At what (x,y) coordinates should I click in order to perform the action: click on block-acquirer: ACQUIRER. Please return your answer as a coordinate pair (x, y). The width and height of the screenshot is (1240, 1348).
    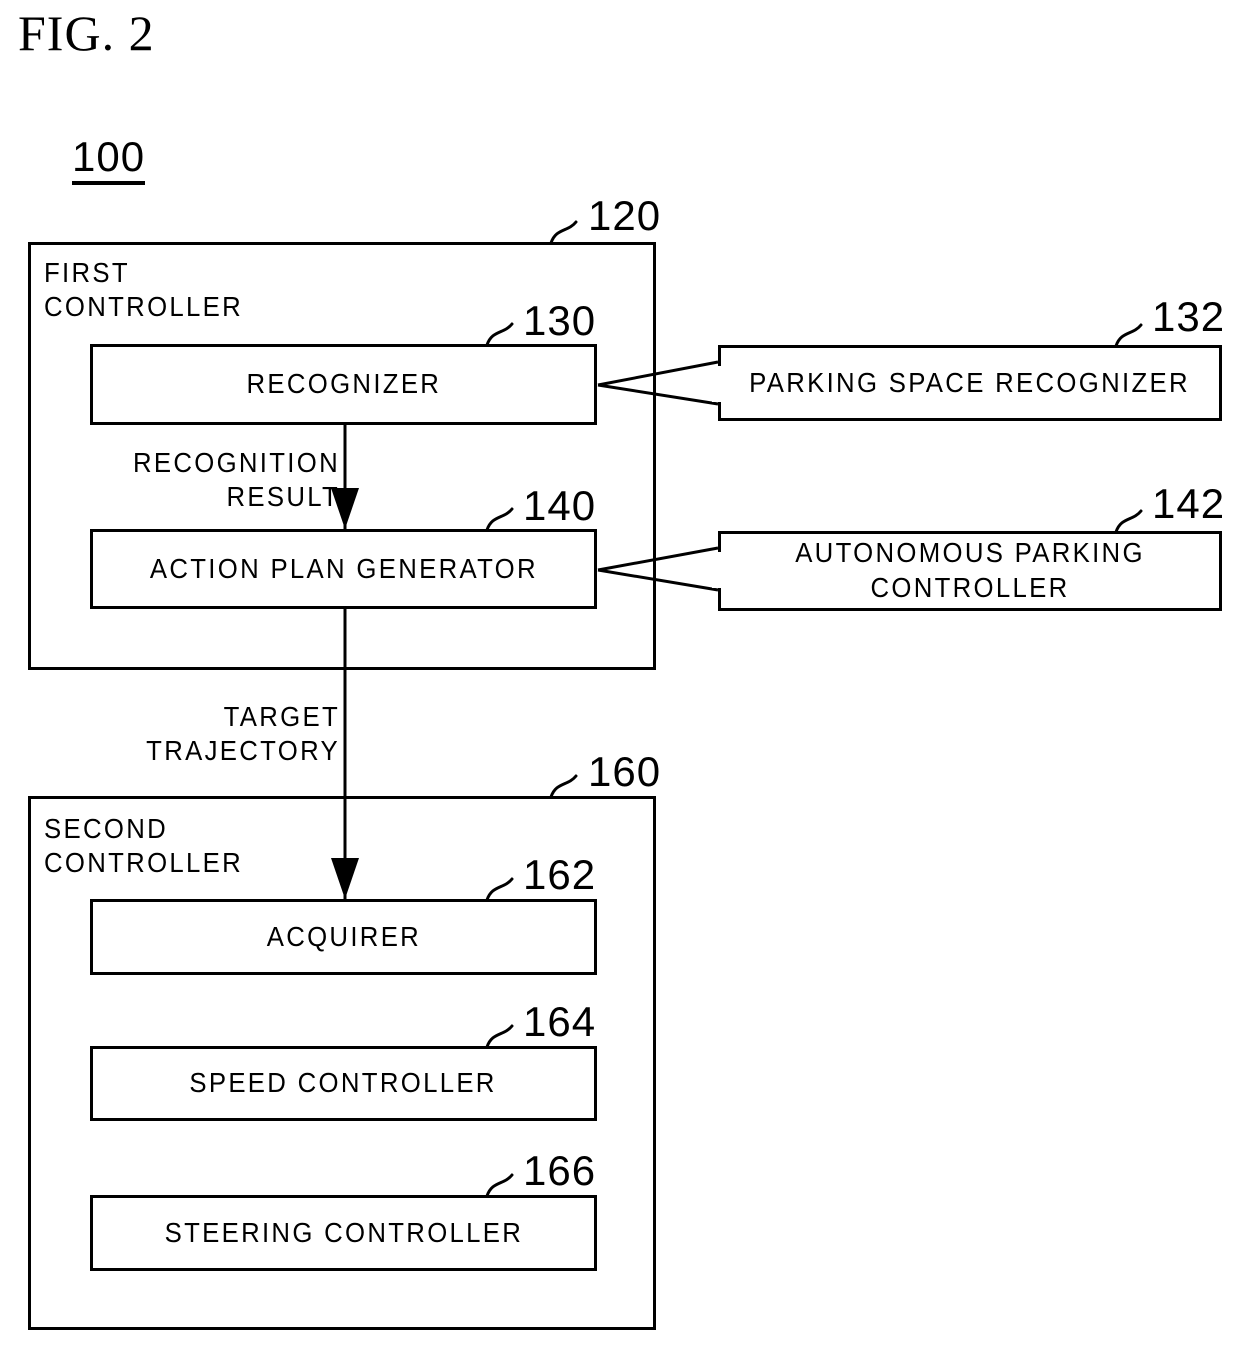
    Looking at the image, I should click on (343, 937).